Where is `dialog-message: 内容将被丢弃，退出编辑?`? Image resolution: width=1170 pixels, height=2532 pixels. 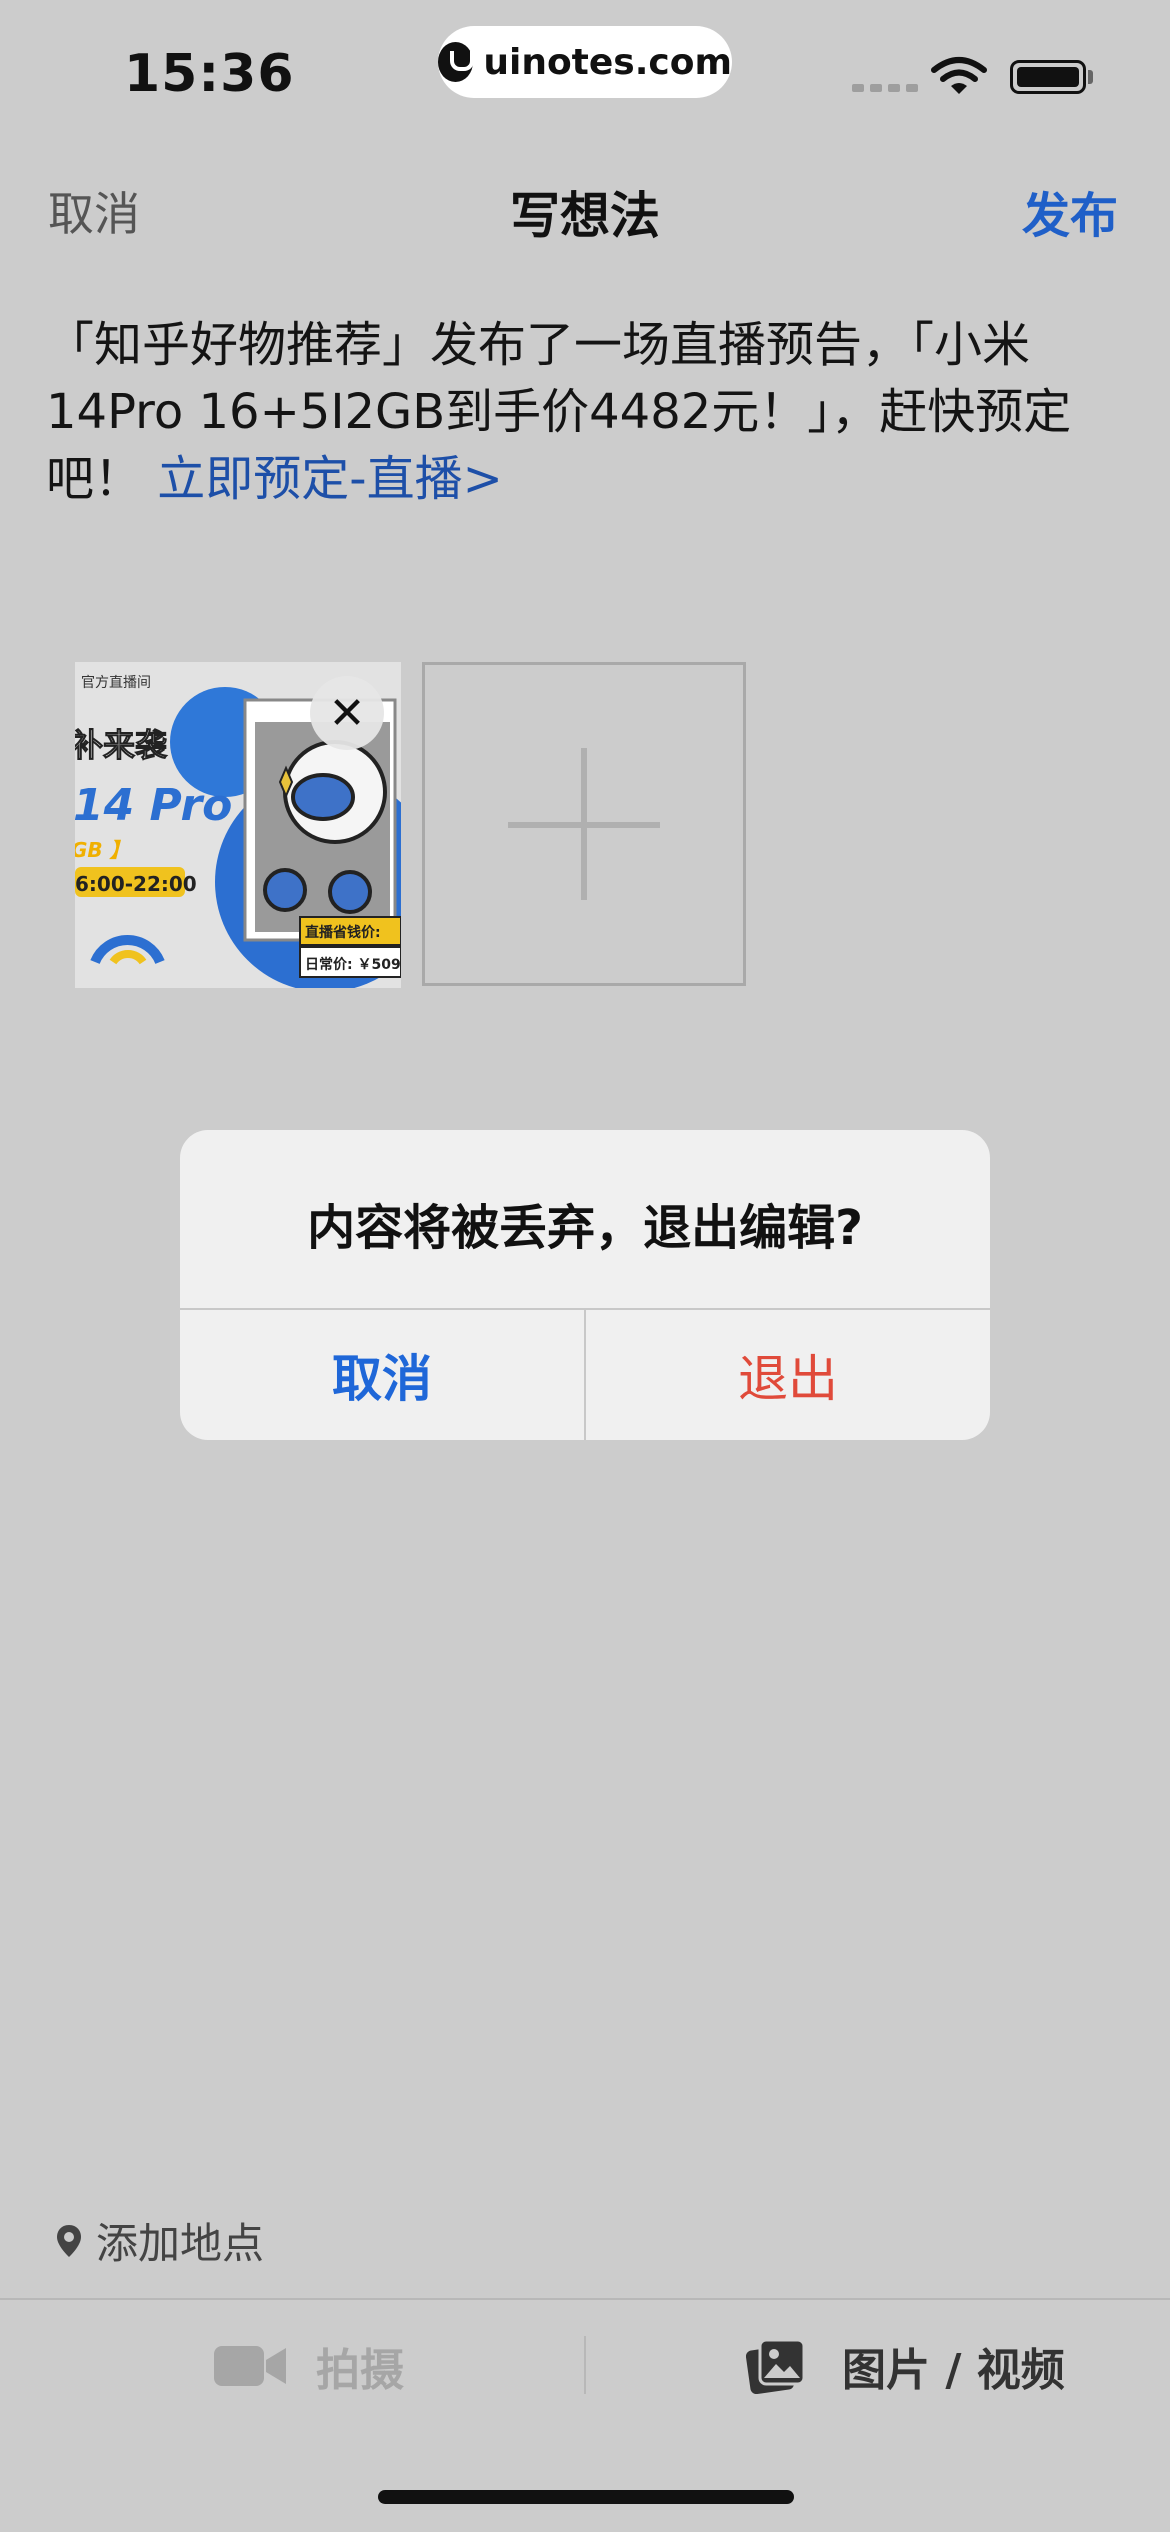
dialog-message: 内容将被丢弃，退出编辑? is located at coordinates (585, 1228).